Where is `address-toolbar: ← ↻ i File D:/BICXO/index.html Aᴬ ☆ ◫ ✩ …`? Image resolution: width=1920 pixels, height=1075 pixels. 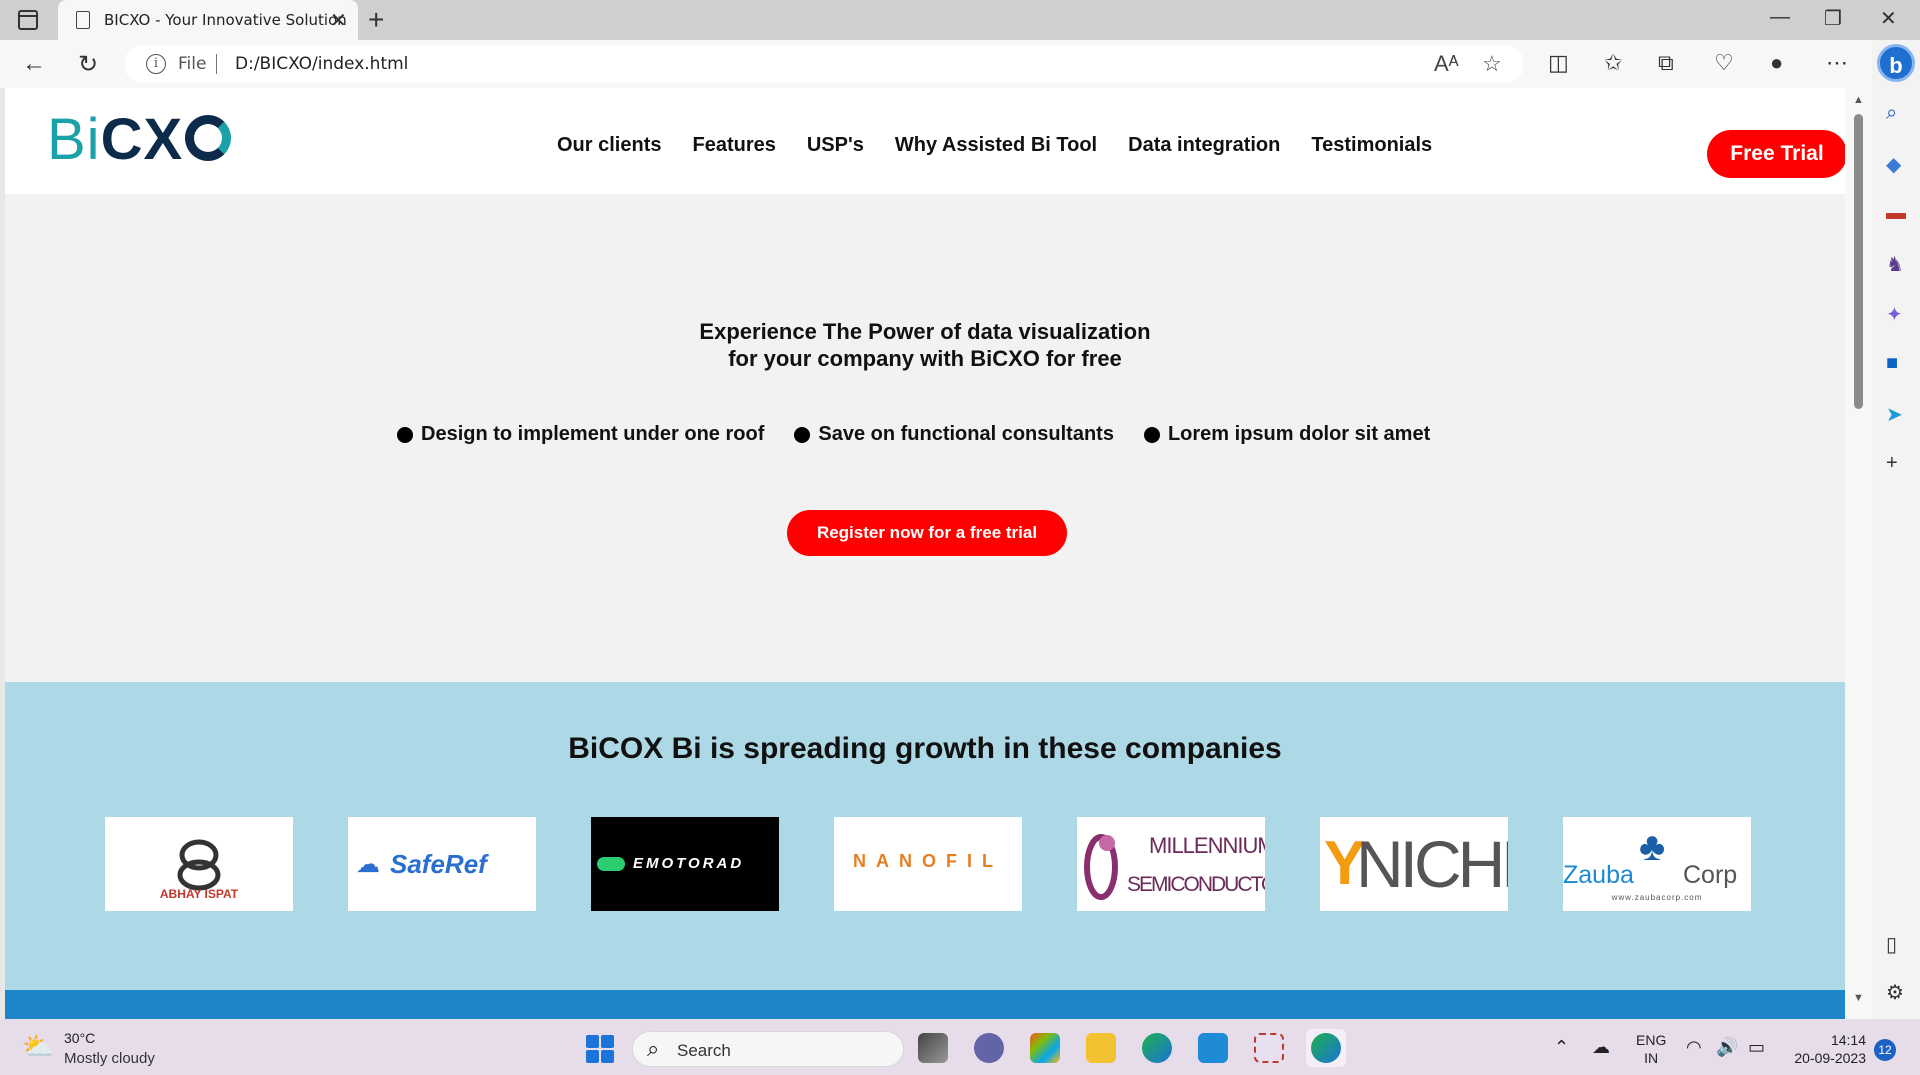 address-toolbar: ← ↻ i File D:/BICXO/index.html Aᴬ ☆ ◫ ✩ … is located at coordinates (960, 64).